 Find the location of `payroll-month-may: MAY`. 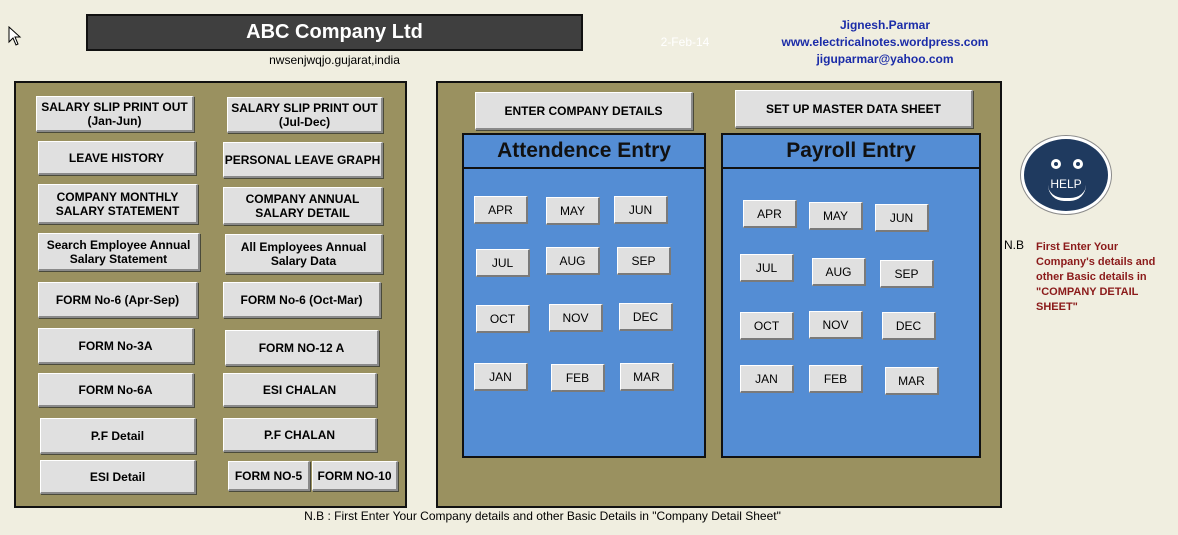

payroll-month-may: MAY is located at coordinates (836, 216).